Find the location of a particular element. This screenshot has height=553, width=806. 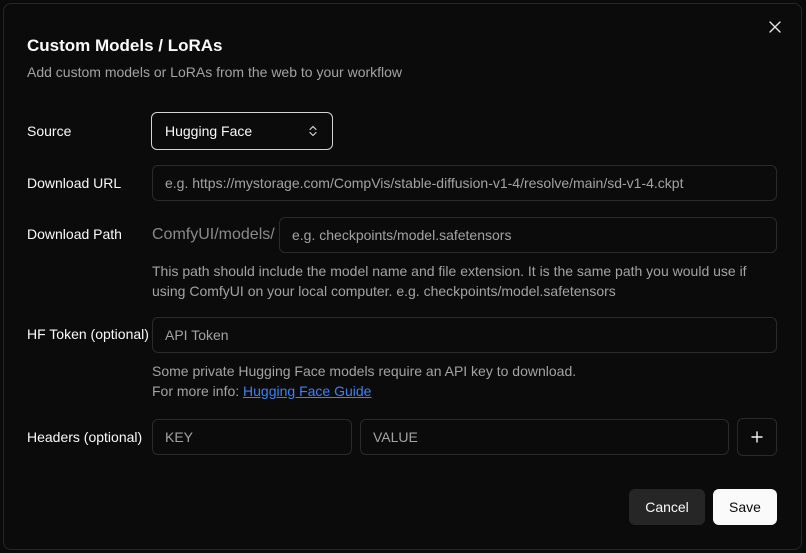

source-select: Hugging Face is located at coordinates (242, 131).